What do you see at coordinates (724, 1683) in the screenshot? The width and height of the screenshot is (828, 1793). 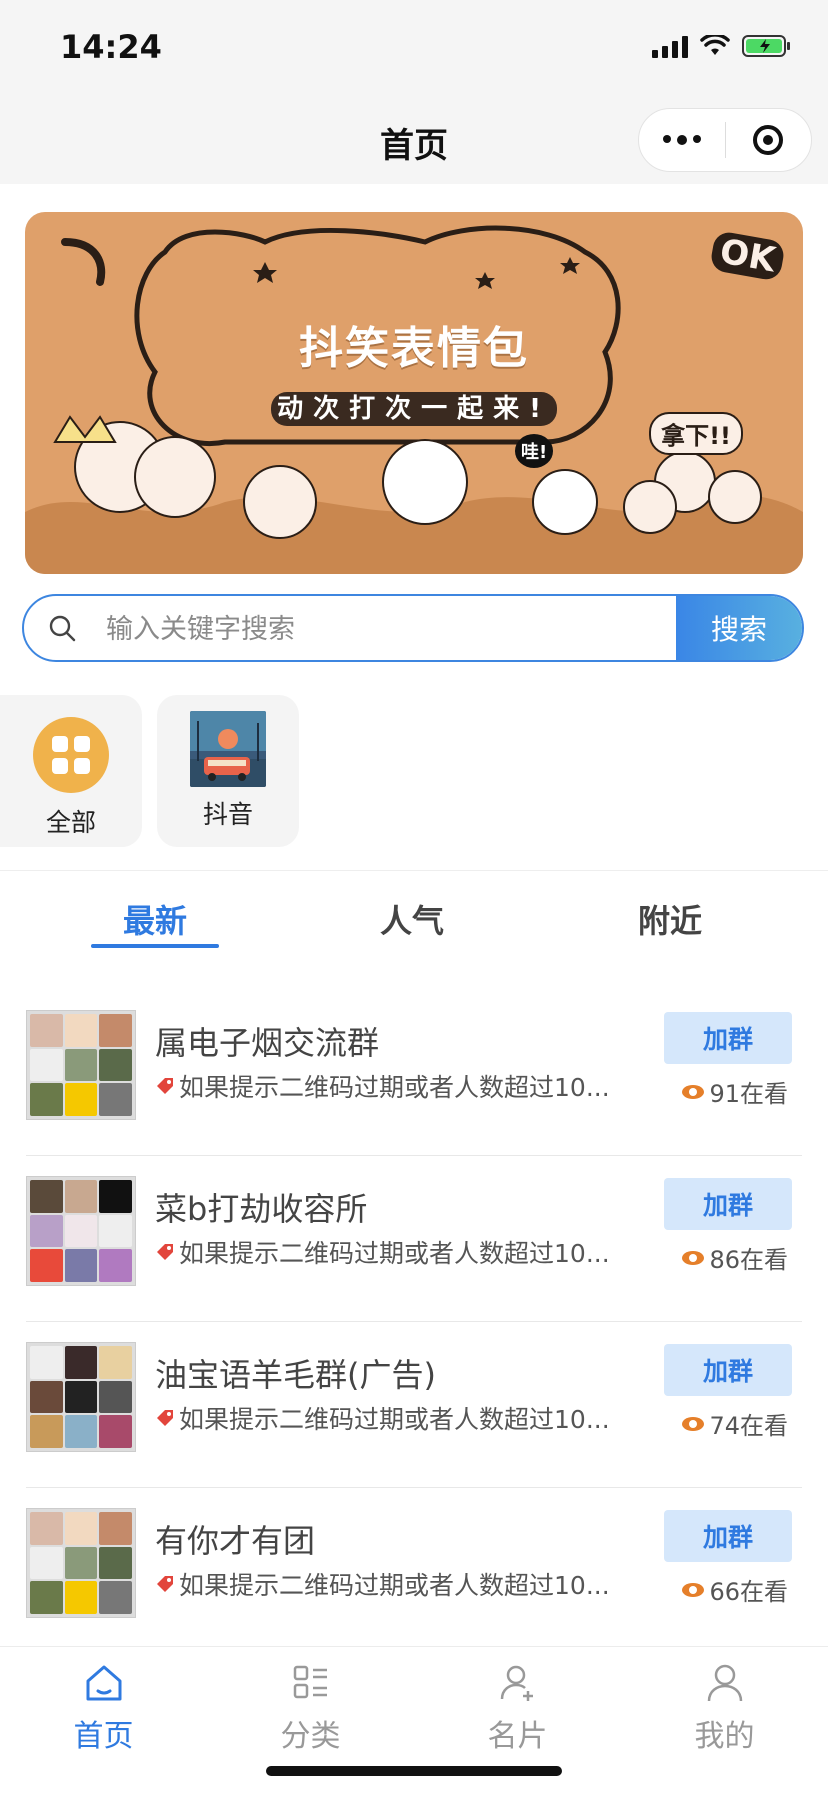 I see `user-icon` at bounding box center [724, 1683].